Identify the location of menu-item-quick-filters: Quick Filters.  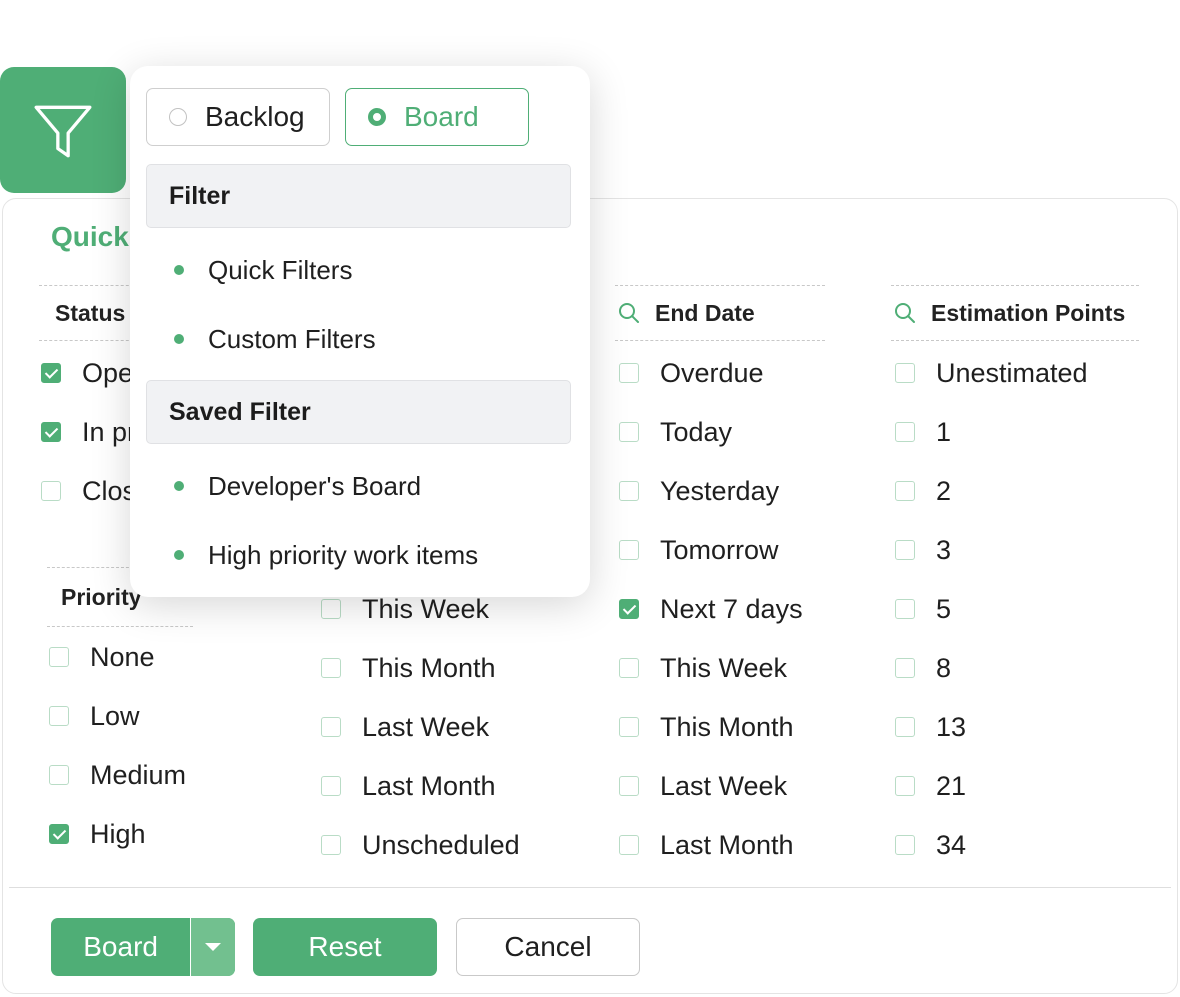
(263, 270).